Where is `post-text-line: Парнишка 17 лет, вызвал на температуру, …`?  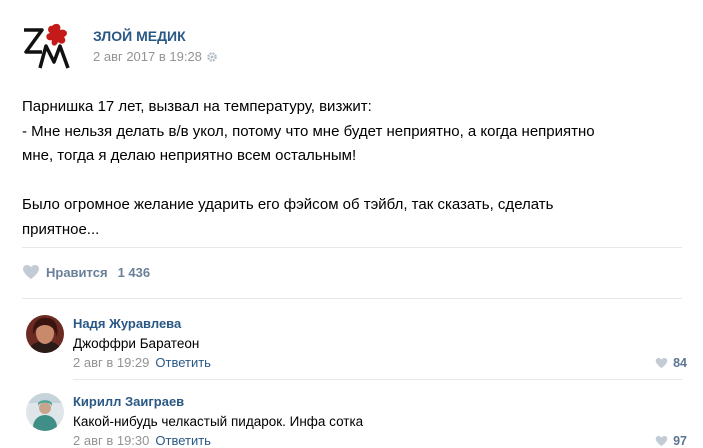 post-text-line: Парнишка 17 лет, вызвал на температуру, … is located at coordinates (197, 106).